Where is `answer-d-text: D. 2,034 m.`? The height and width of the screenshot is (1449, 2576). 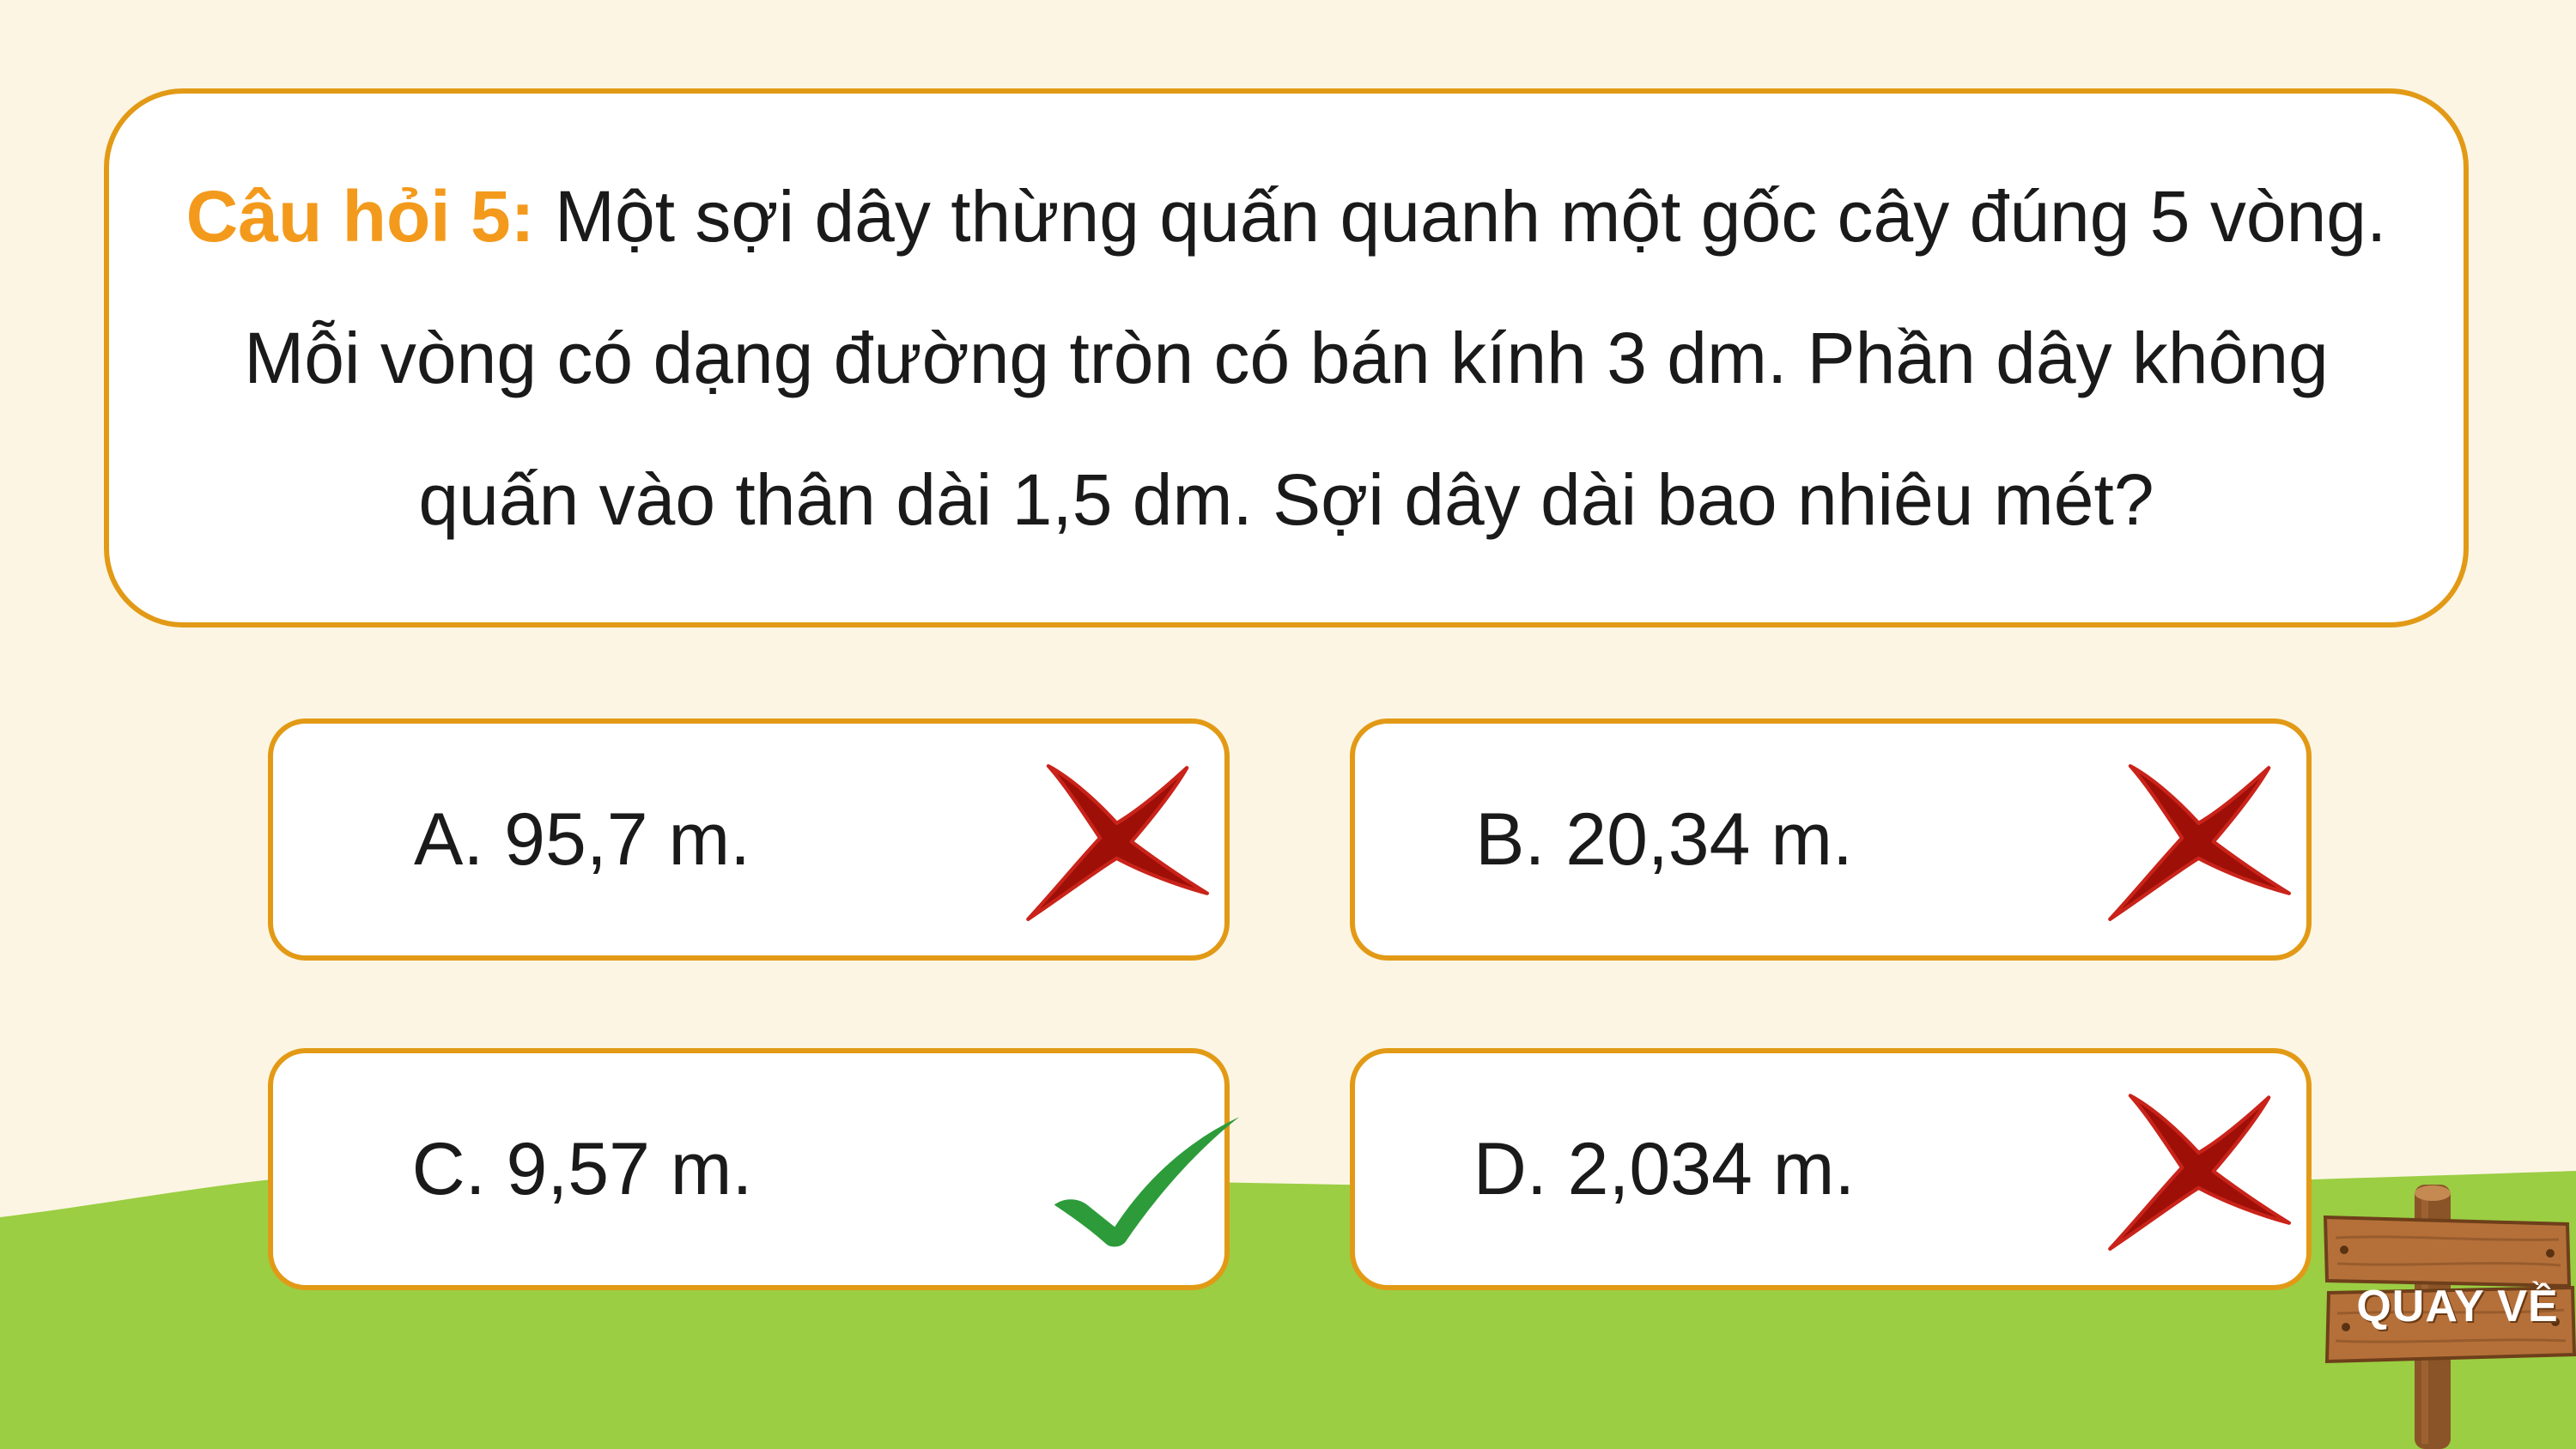 answer-d-text: D. 2,034 m. is located at coordinates (1664, 1168).